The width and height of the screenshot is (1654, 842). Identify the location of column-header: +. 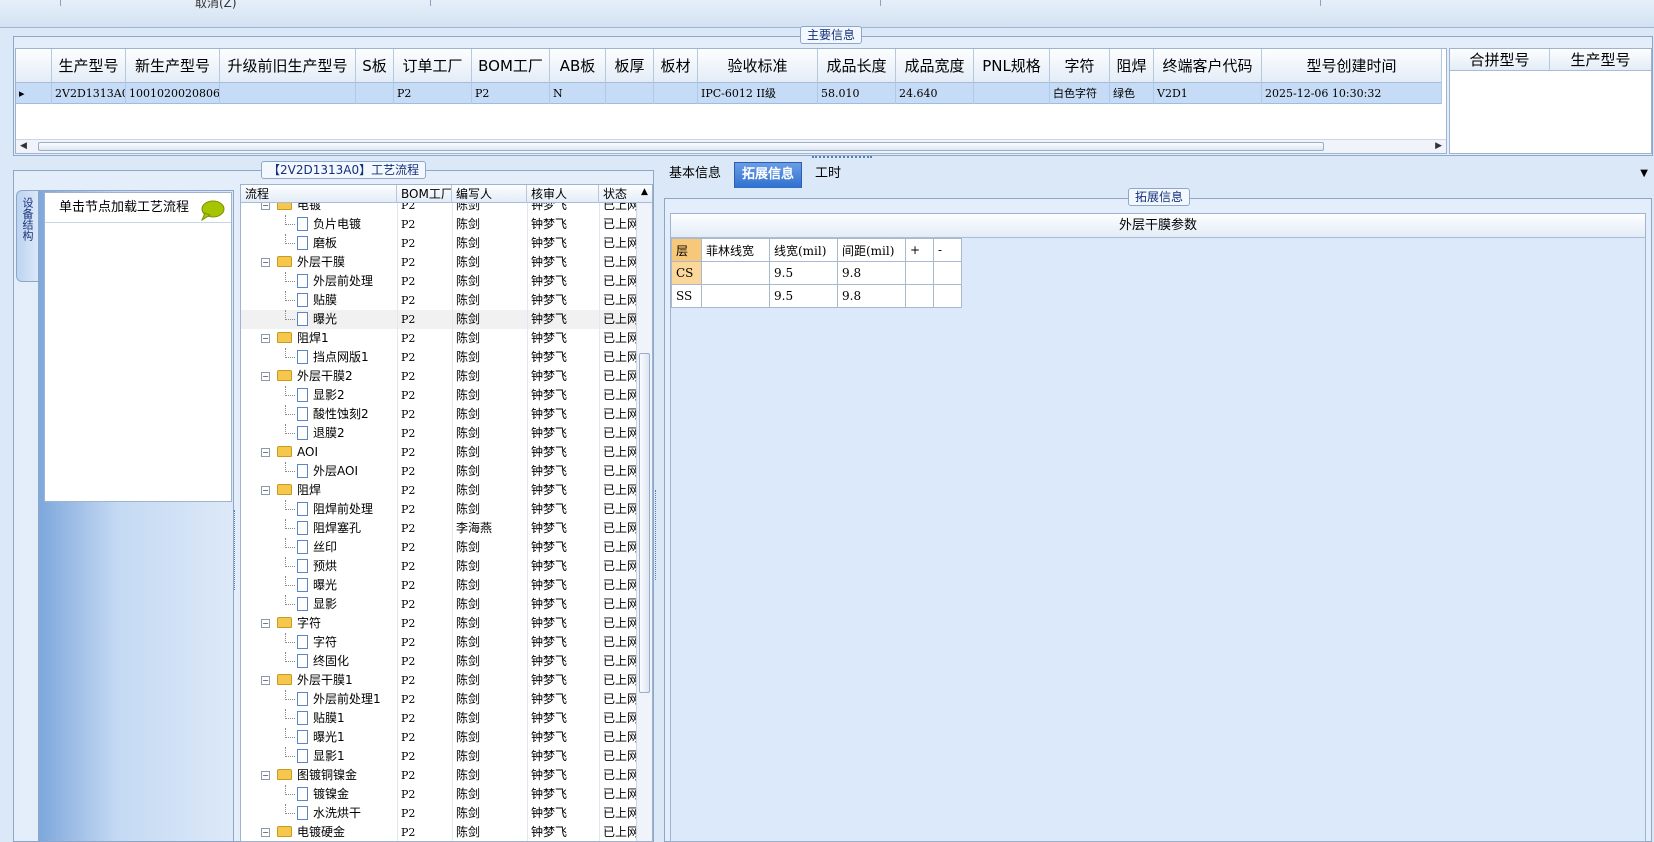
(919, 250).